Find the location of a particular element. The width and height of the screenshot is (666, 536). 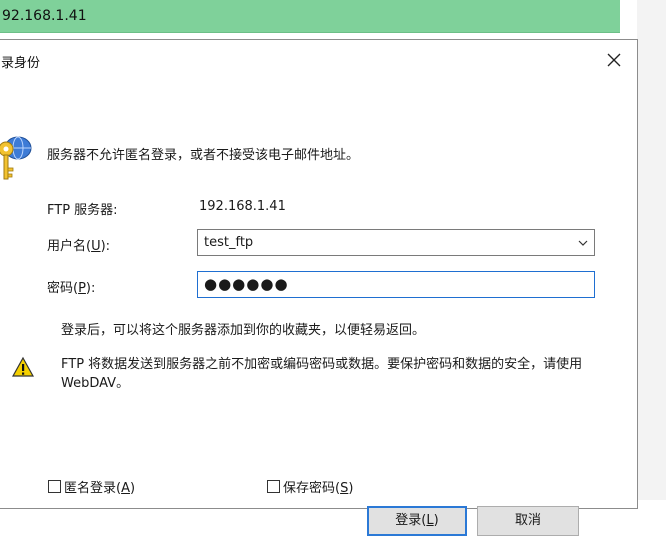

password-label: 密码(P): is located at coordinates (71, 288).